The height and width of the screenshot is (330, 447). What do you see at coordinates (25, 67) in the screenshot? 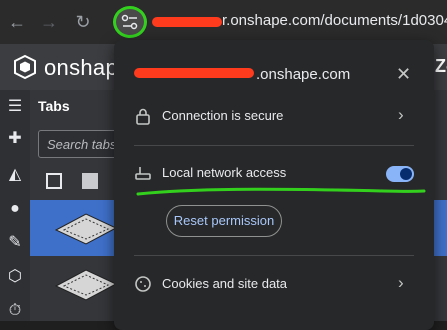
I see `onshape-logo-icon` at bounding box center [25, 67].